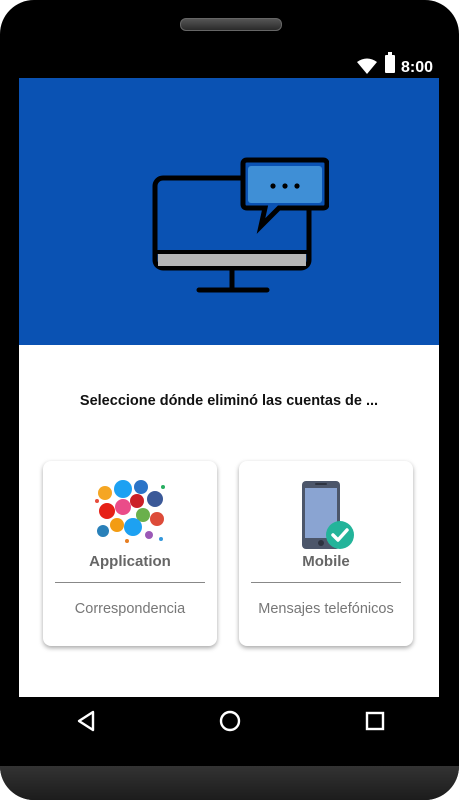  What do you see at coordinates (326, 561) in the screenshot?
I see `option-title: Mobile` at bounding box center [326, 561].